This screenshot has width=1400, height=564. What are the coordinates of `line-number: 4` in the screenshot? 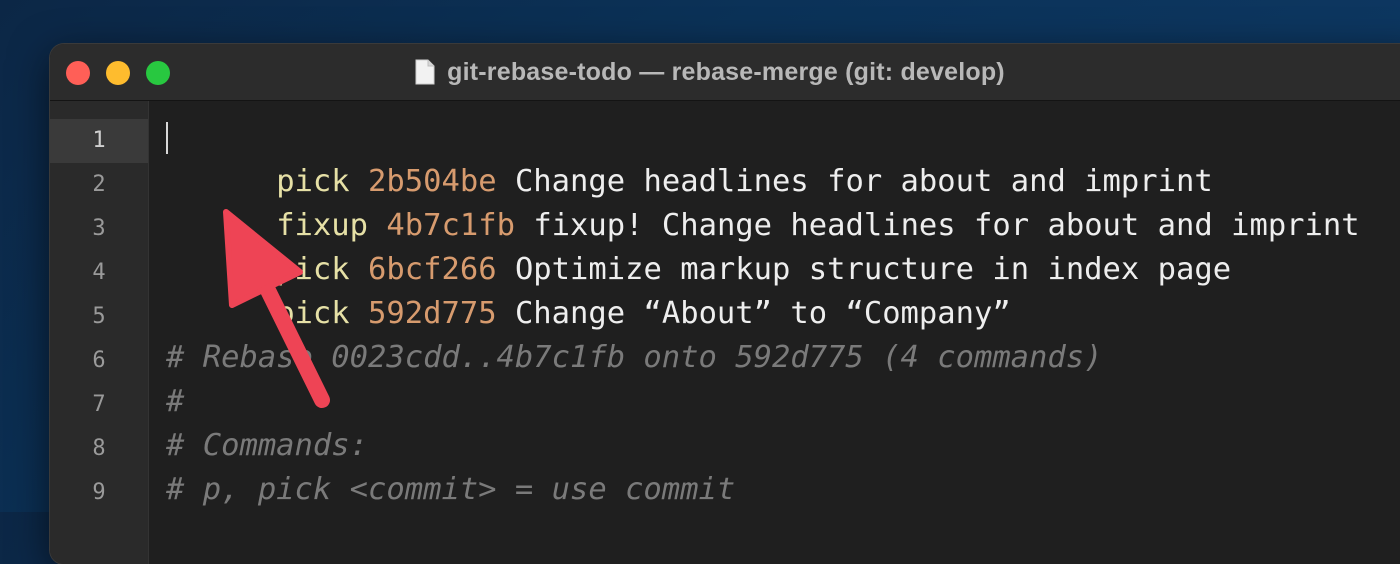 It's located at (99, 272).